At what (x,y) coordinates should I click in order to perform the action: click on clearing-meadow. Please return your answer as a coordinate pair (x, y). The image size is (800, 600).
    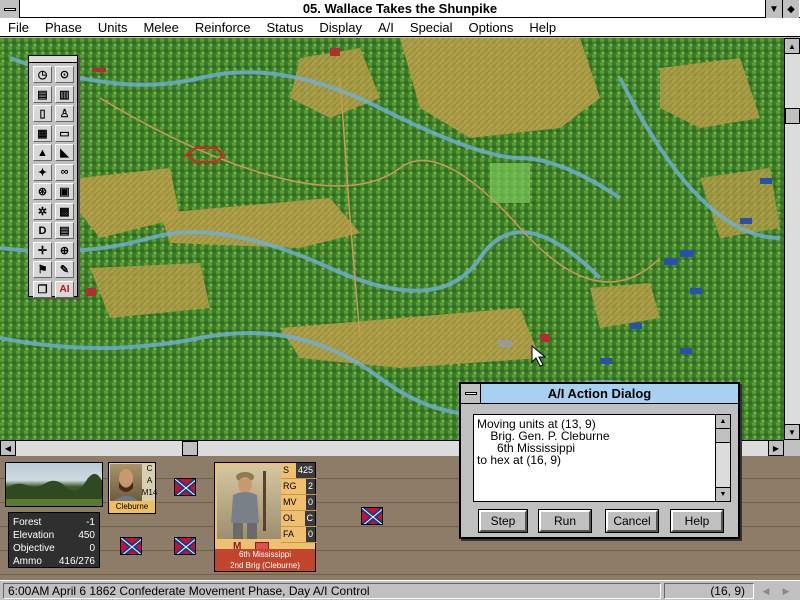
    Looking at the image, I should click on (510, 183).